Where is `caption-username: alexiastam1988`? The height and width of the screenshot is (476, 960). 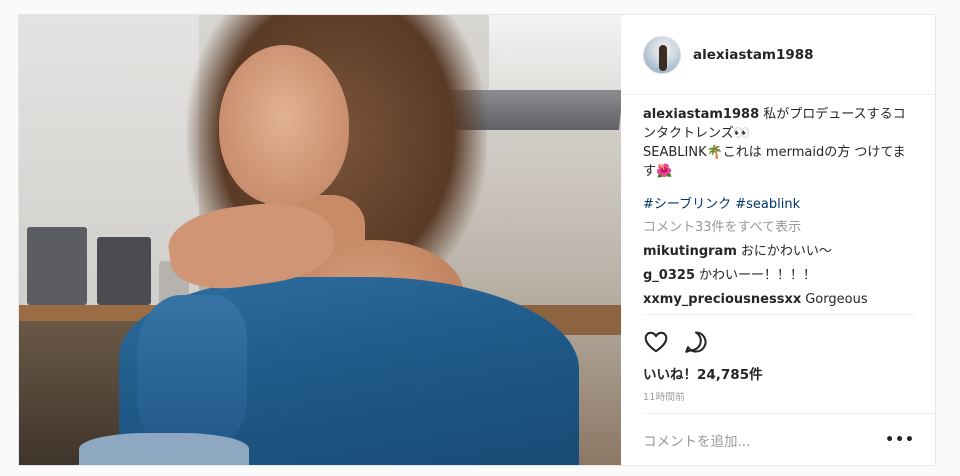
caption-username: alexiastam1988 is located at coordinates (701, 114).